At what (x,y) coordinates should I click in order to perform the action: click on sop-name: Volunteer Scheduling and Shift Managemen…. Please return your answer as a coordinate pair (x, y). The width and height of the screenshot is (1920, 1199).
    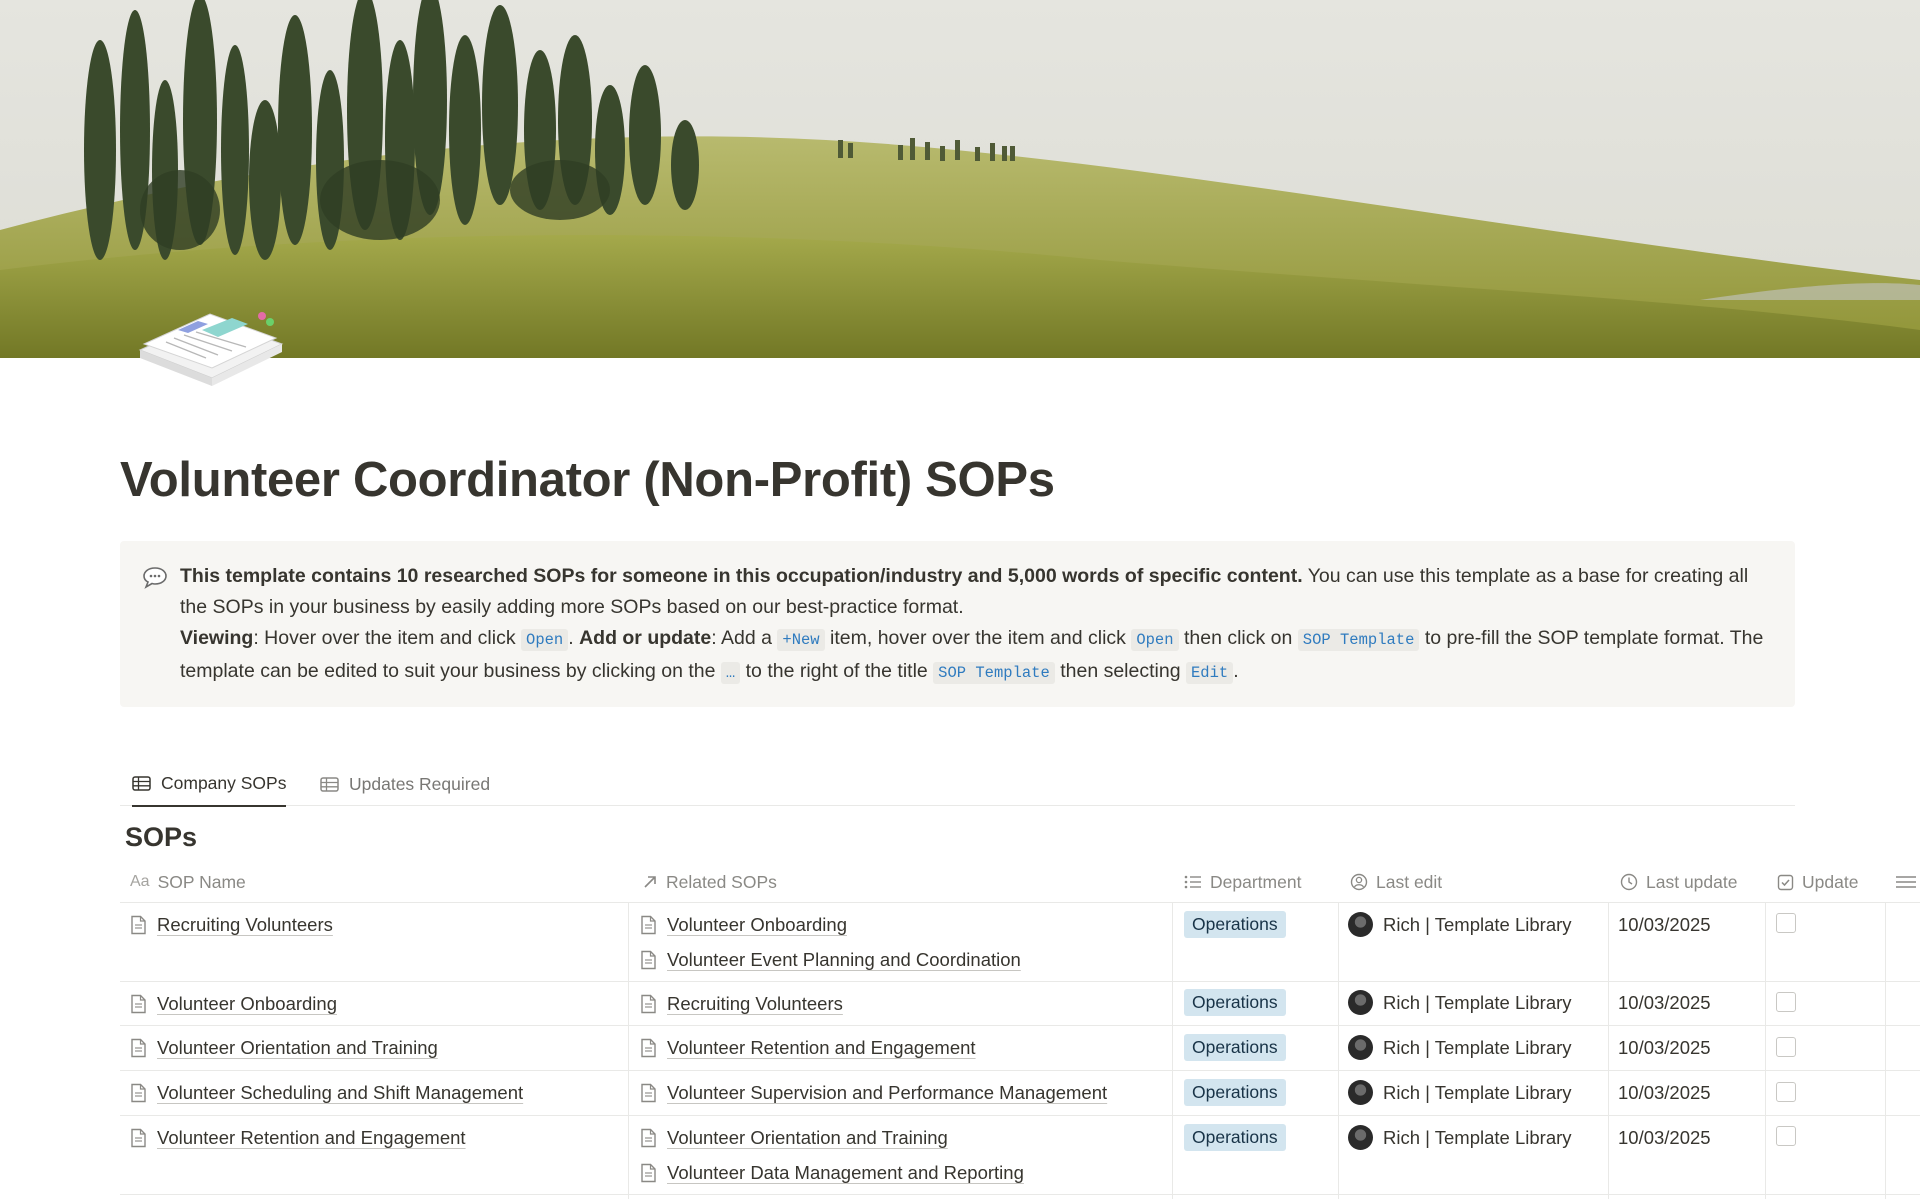
    Looking at the image, I should click on (340, 1092).